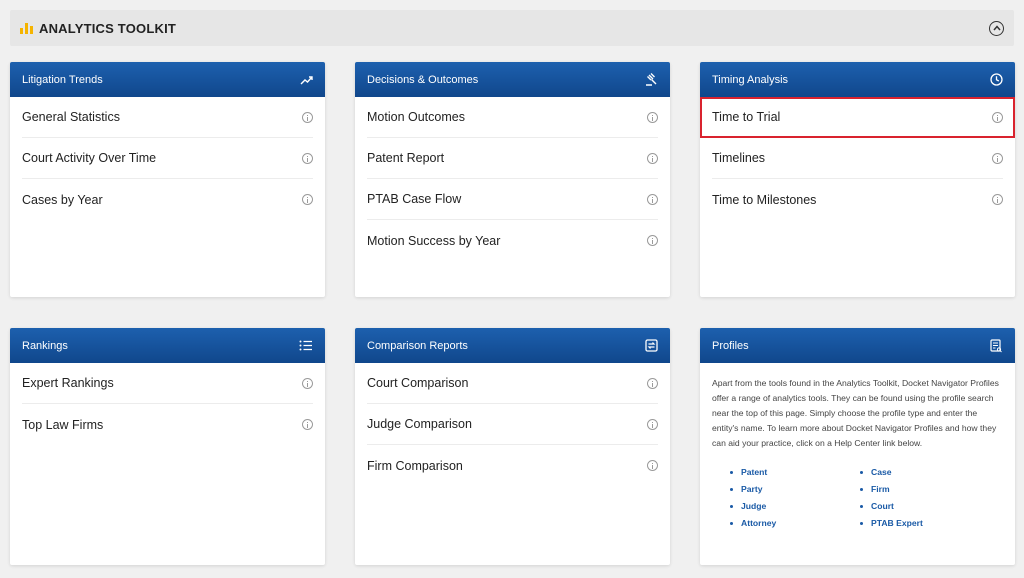 The height and width of the screenshot is (578, 1024). What do you see at coordinates (167, 424) in the screenshot?
I see `tool-top-law-firms: Top Law Firms` at bounding box center [167, 424].